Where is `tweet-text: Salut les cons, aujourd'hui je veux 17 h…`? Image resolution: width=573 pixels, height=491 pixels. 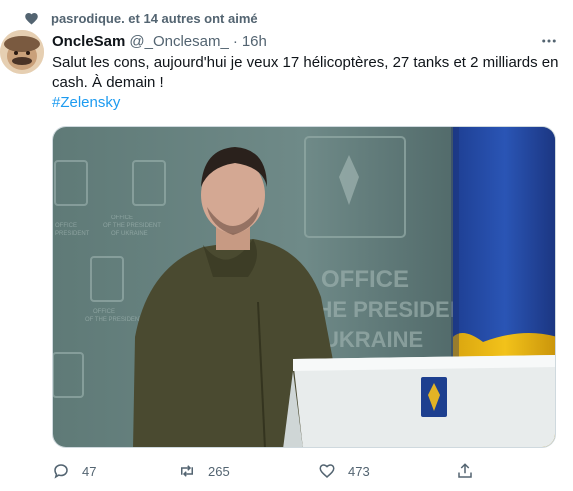
tweet-text: Salut les cons, aujourd'hui je veux 17 h… is located at coordinates (305, 72).